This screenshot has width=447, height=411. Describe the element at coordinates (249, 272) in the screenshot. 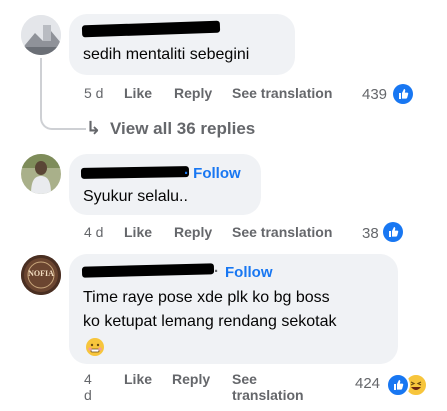

I see `follow-button: Follow` at that location.